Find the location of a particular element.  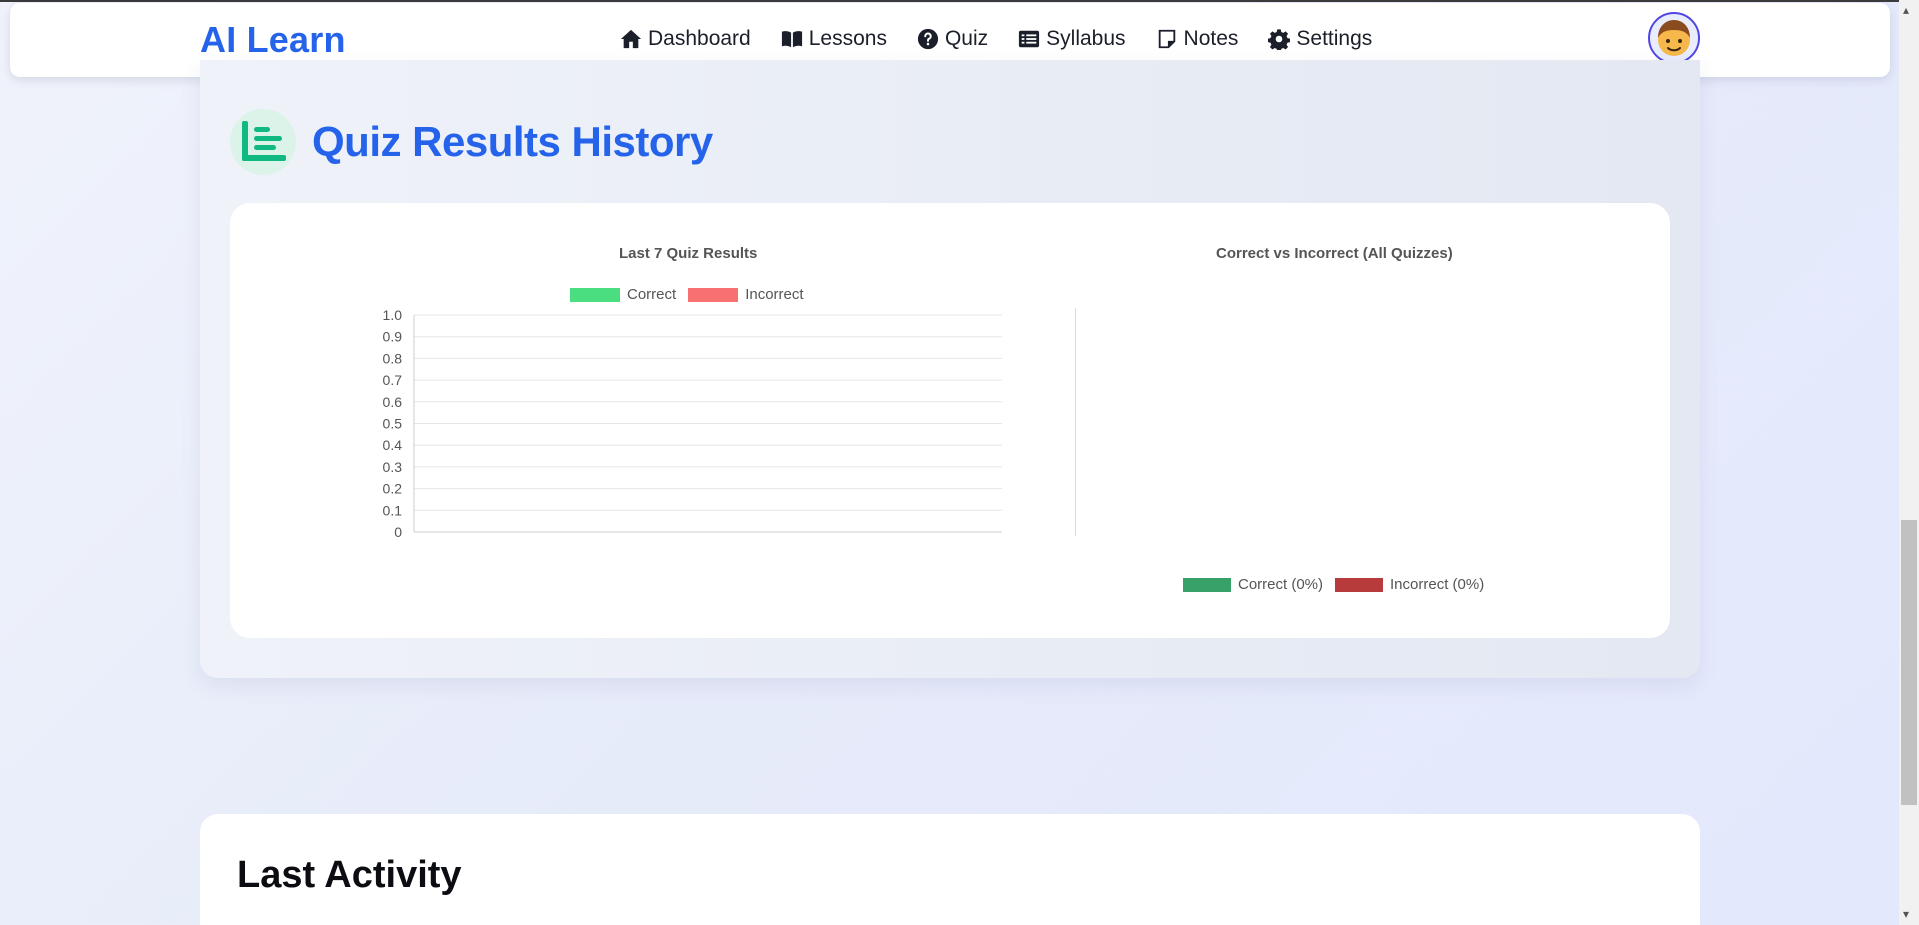

y-tick-label: 1.0 is located at coordinates (393, 315).